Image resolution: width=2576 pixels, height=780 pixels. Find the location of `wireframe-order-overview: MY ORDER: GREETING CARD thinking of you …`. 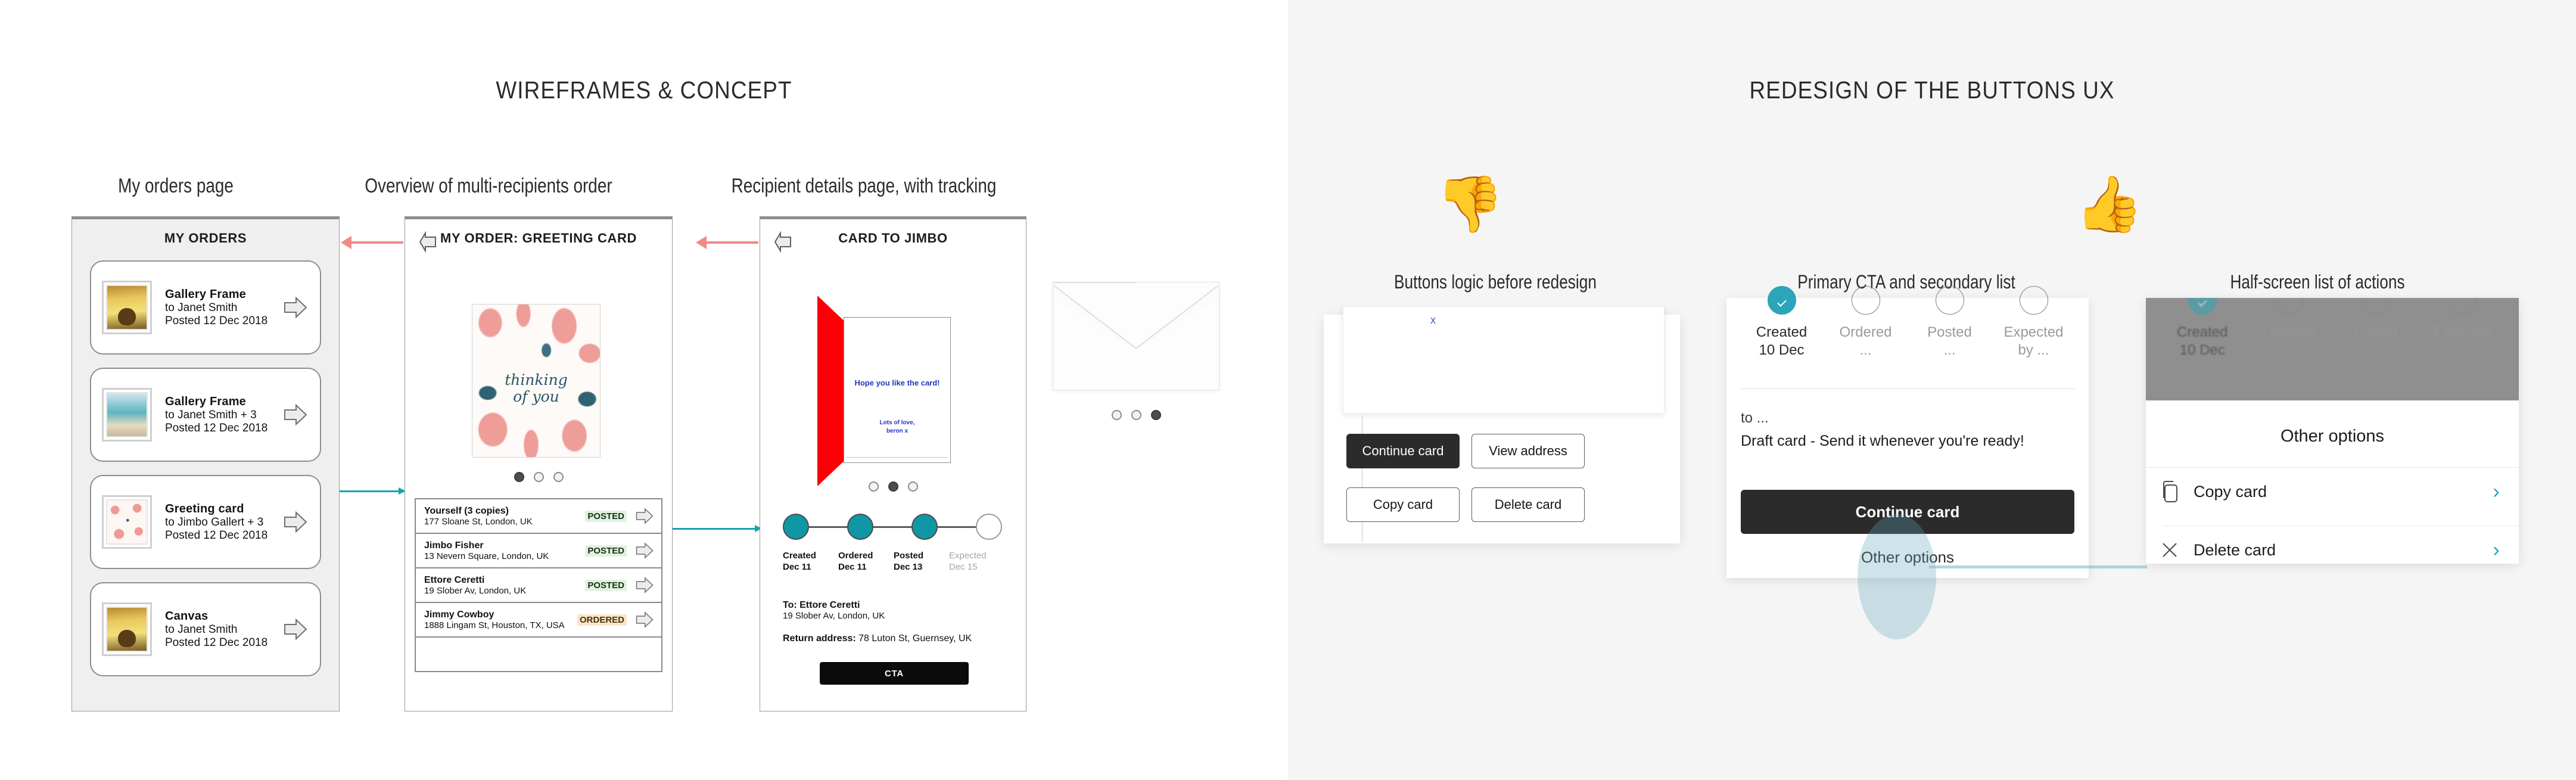

wireframe-order-overview: MY ORDER: GREETING CARD thinking of you … is located at coordinates (539, 464).